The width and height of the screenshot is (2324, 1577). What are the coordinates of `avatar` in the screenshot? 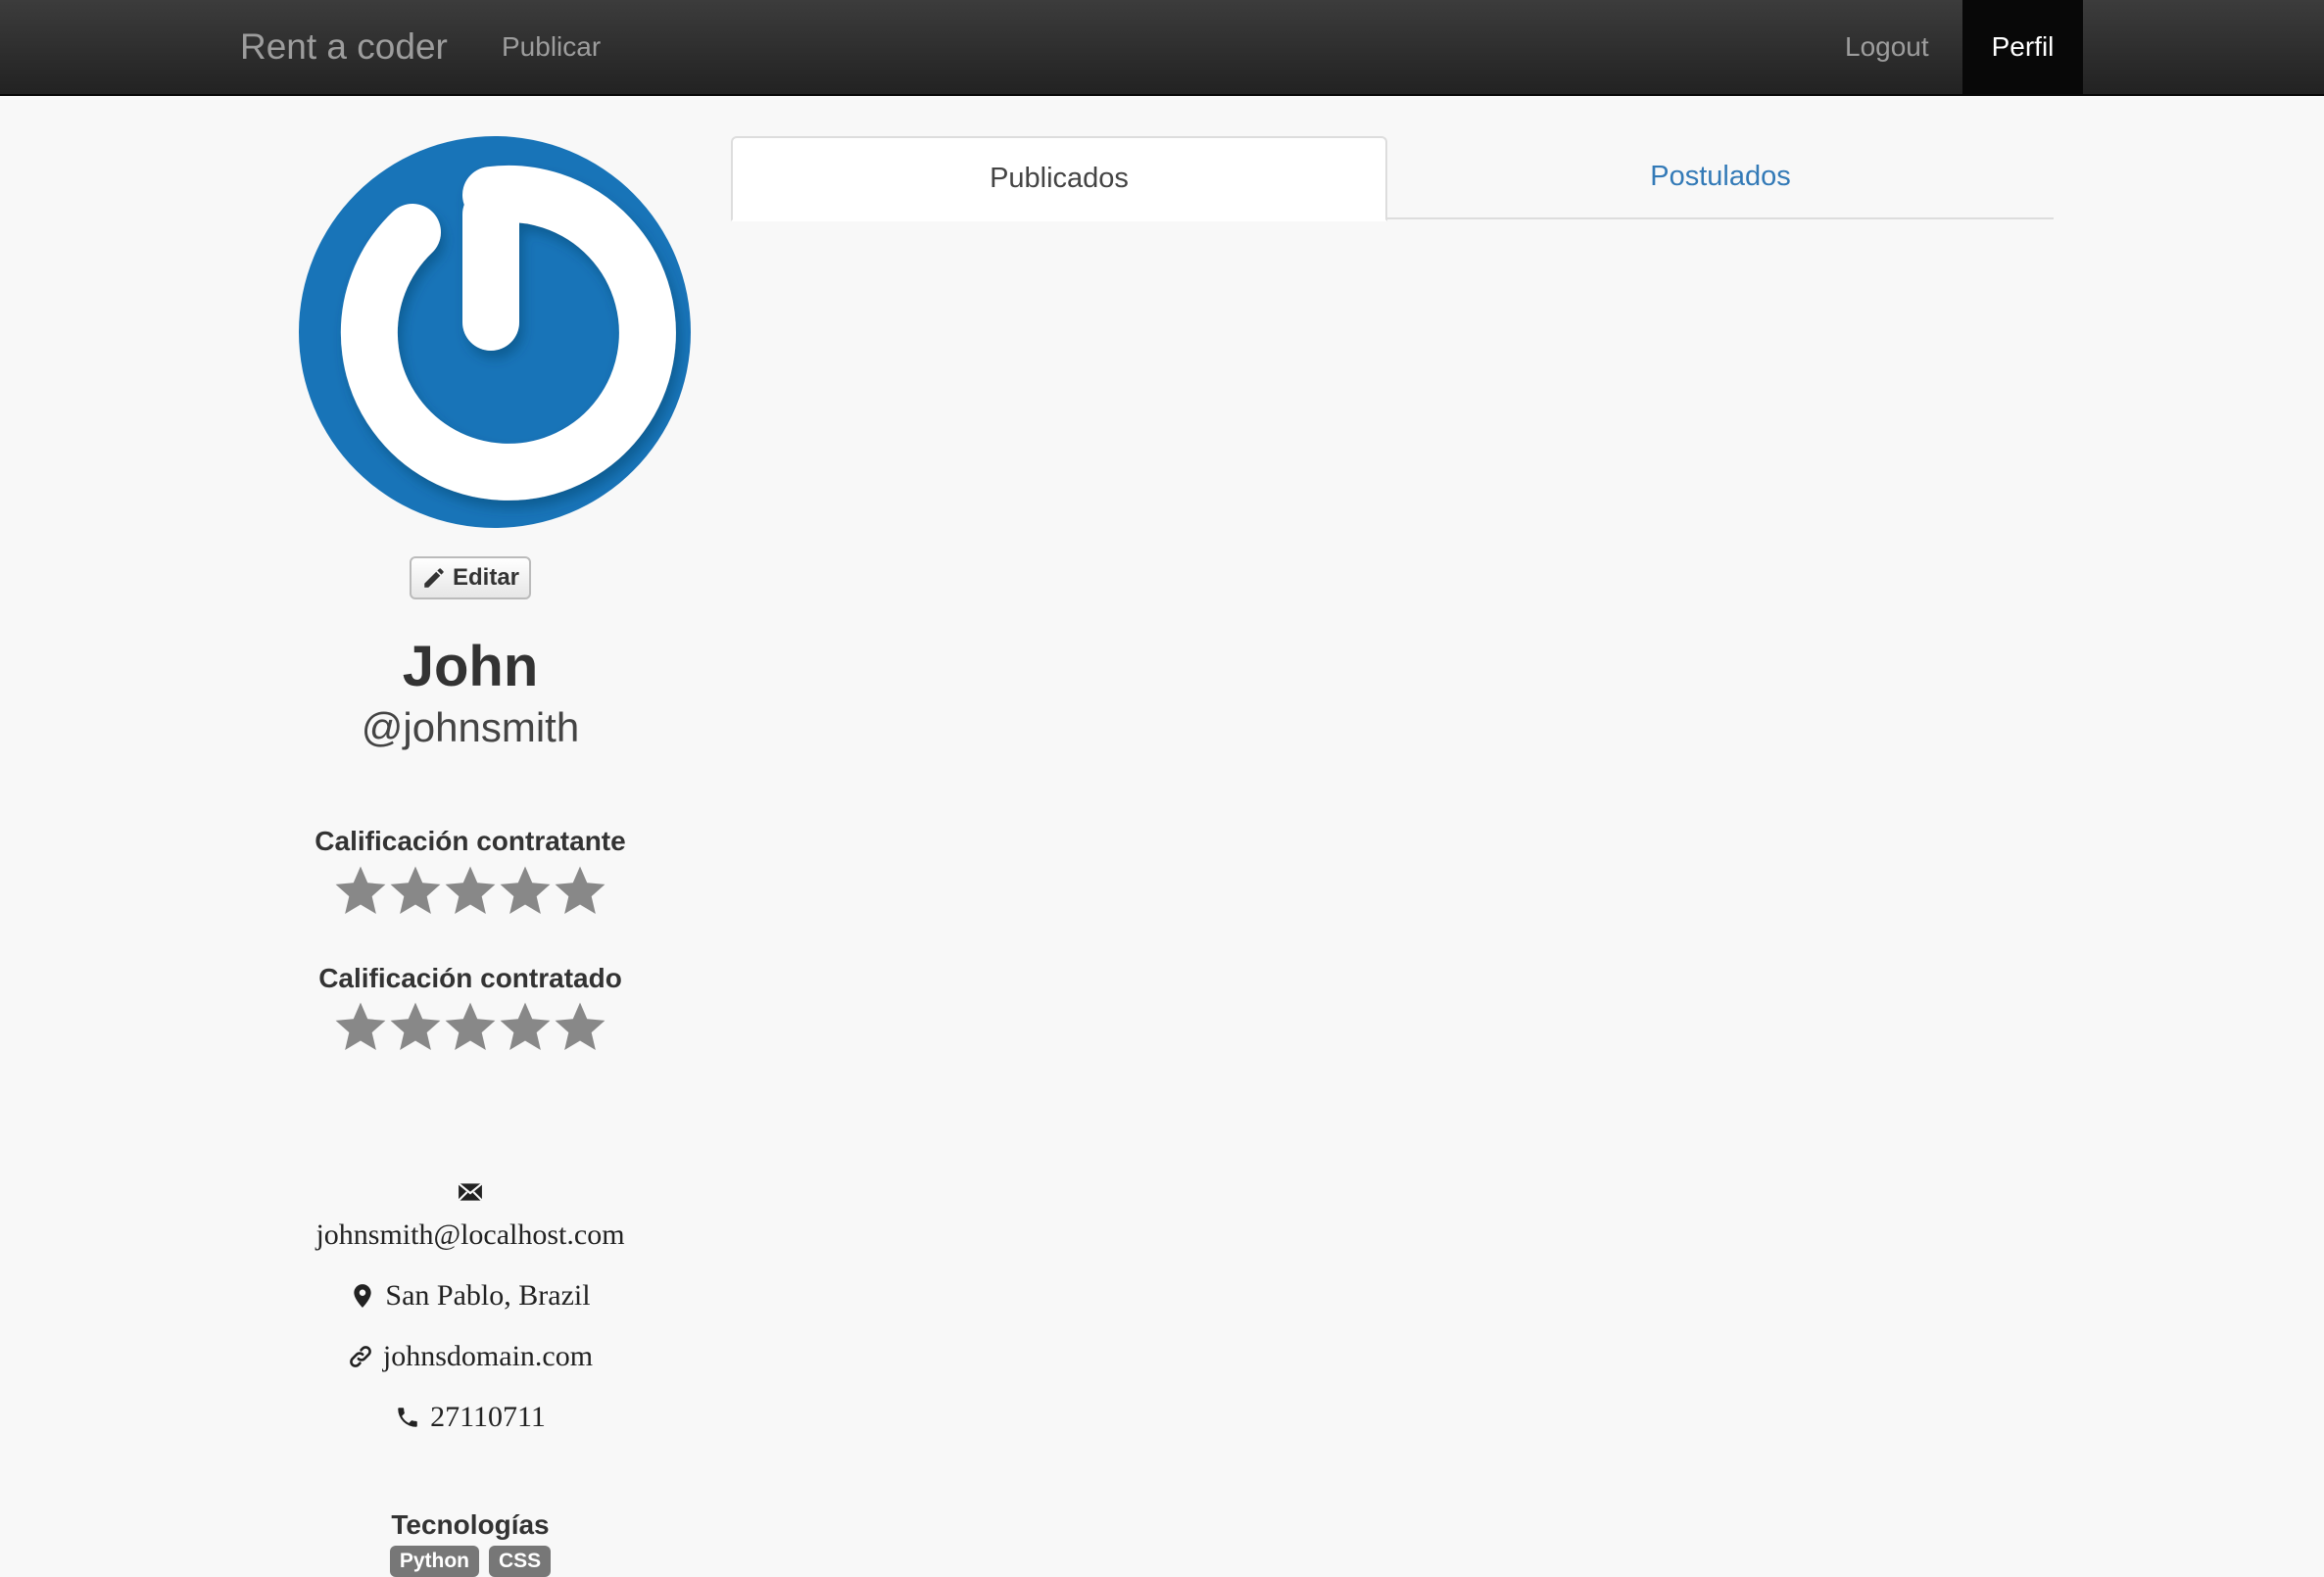 It's located at (495, 332).